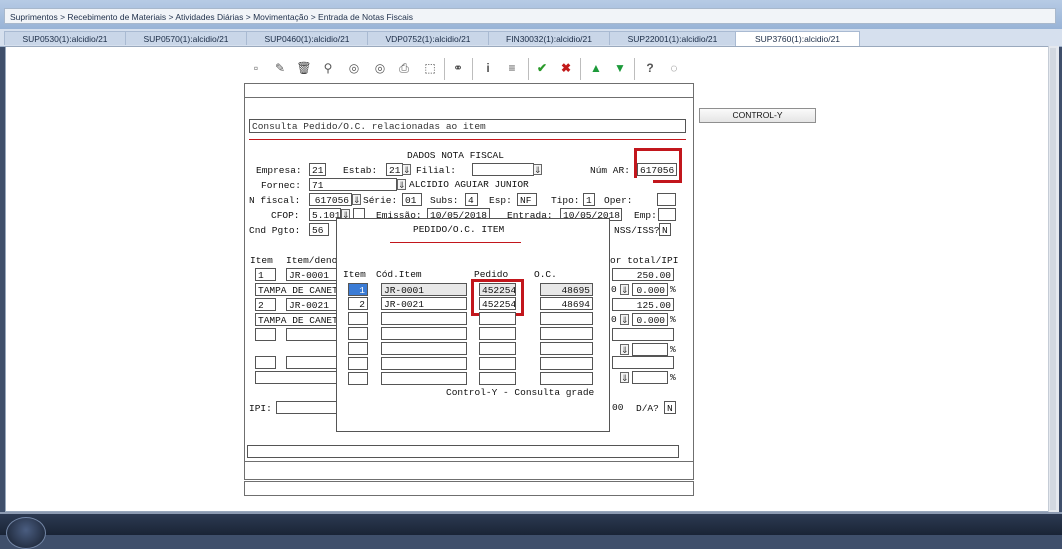  I want to click on cndpgto-field: 56, so click(319, 229).